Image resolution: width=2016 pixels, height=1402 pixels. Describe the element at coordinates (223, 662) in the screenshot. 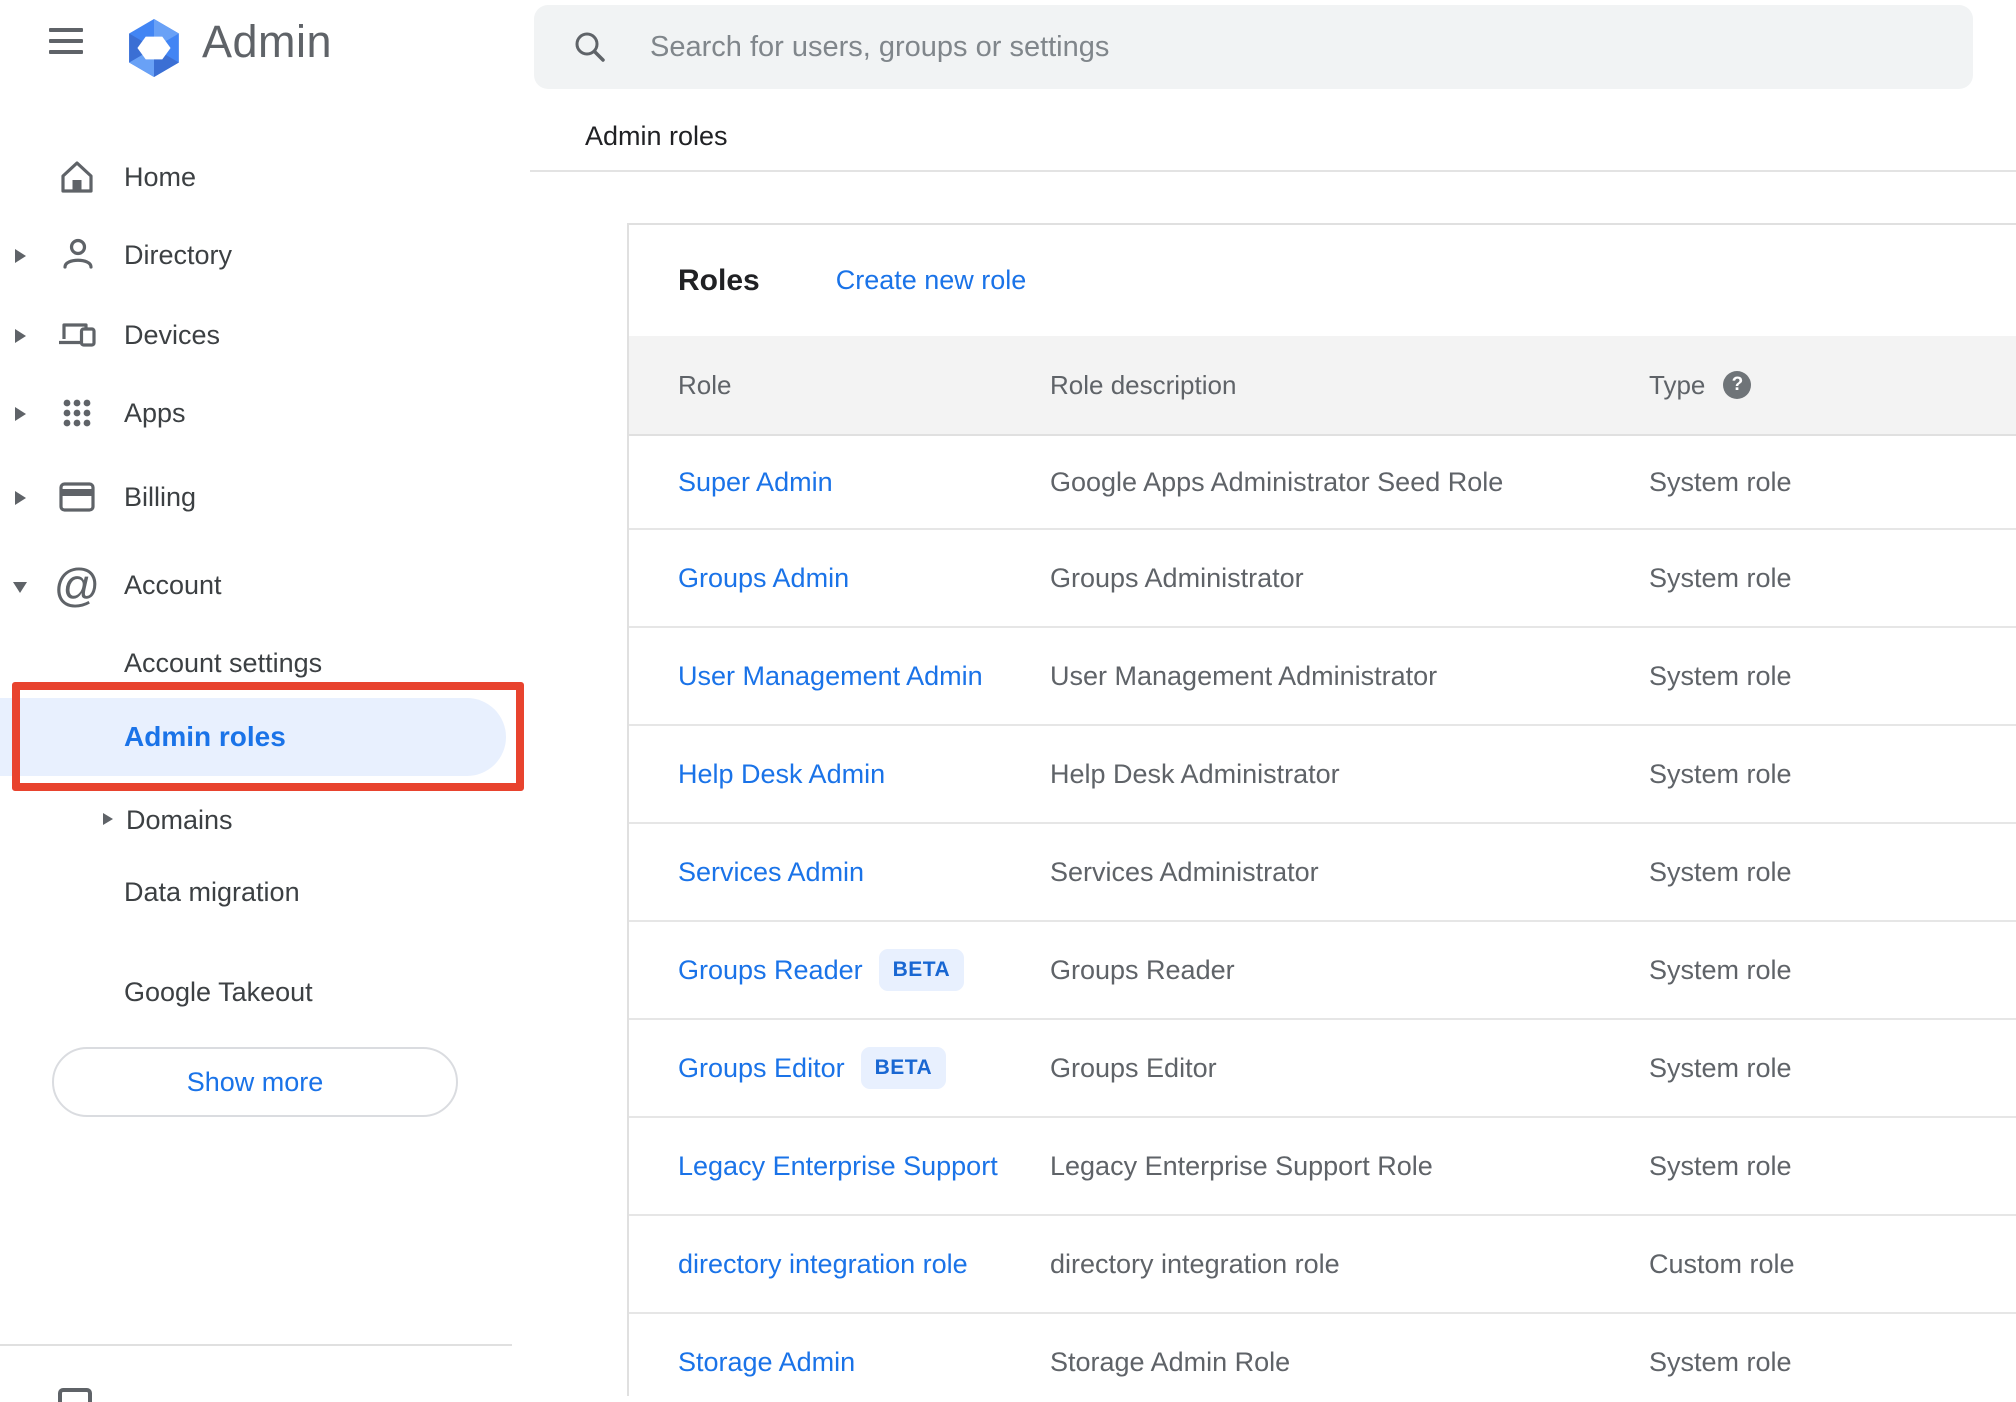

I see `sidebar-item-label: Account settings` at that location.